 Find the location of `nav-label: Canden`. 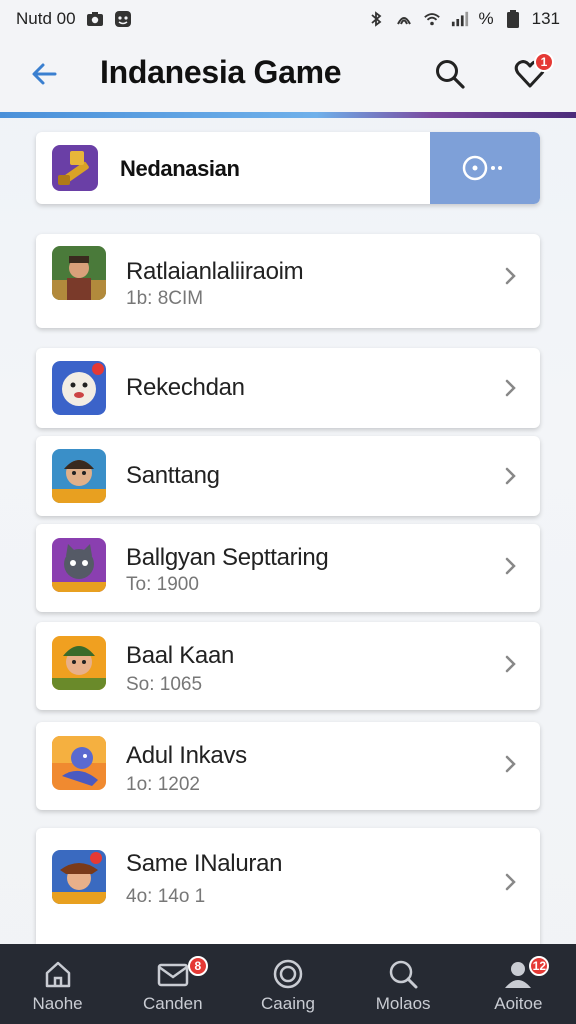

nav-label: Canden is located at coordinates (173, 1003).